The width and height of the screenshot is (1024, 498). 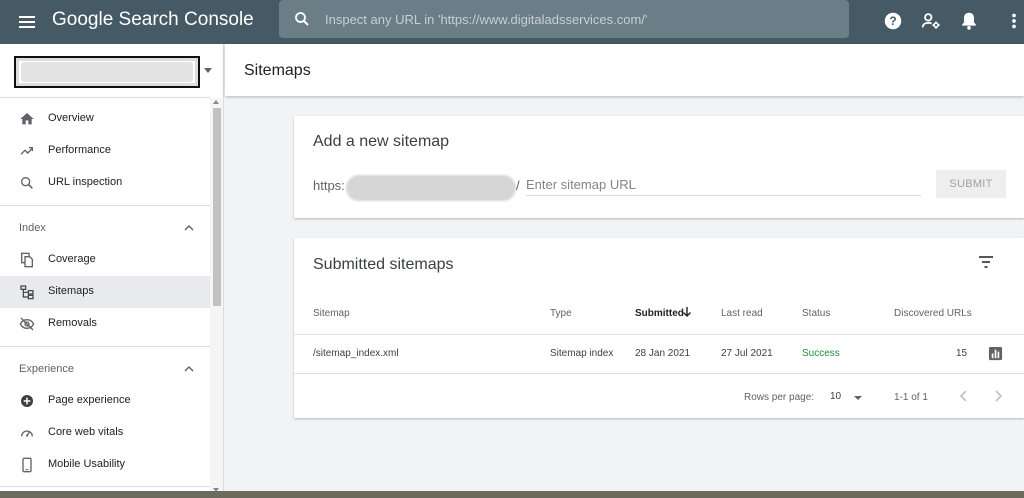 I want to click on add-circle-icon, so click(x=27, y=401).